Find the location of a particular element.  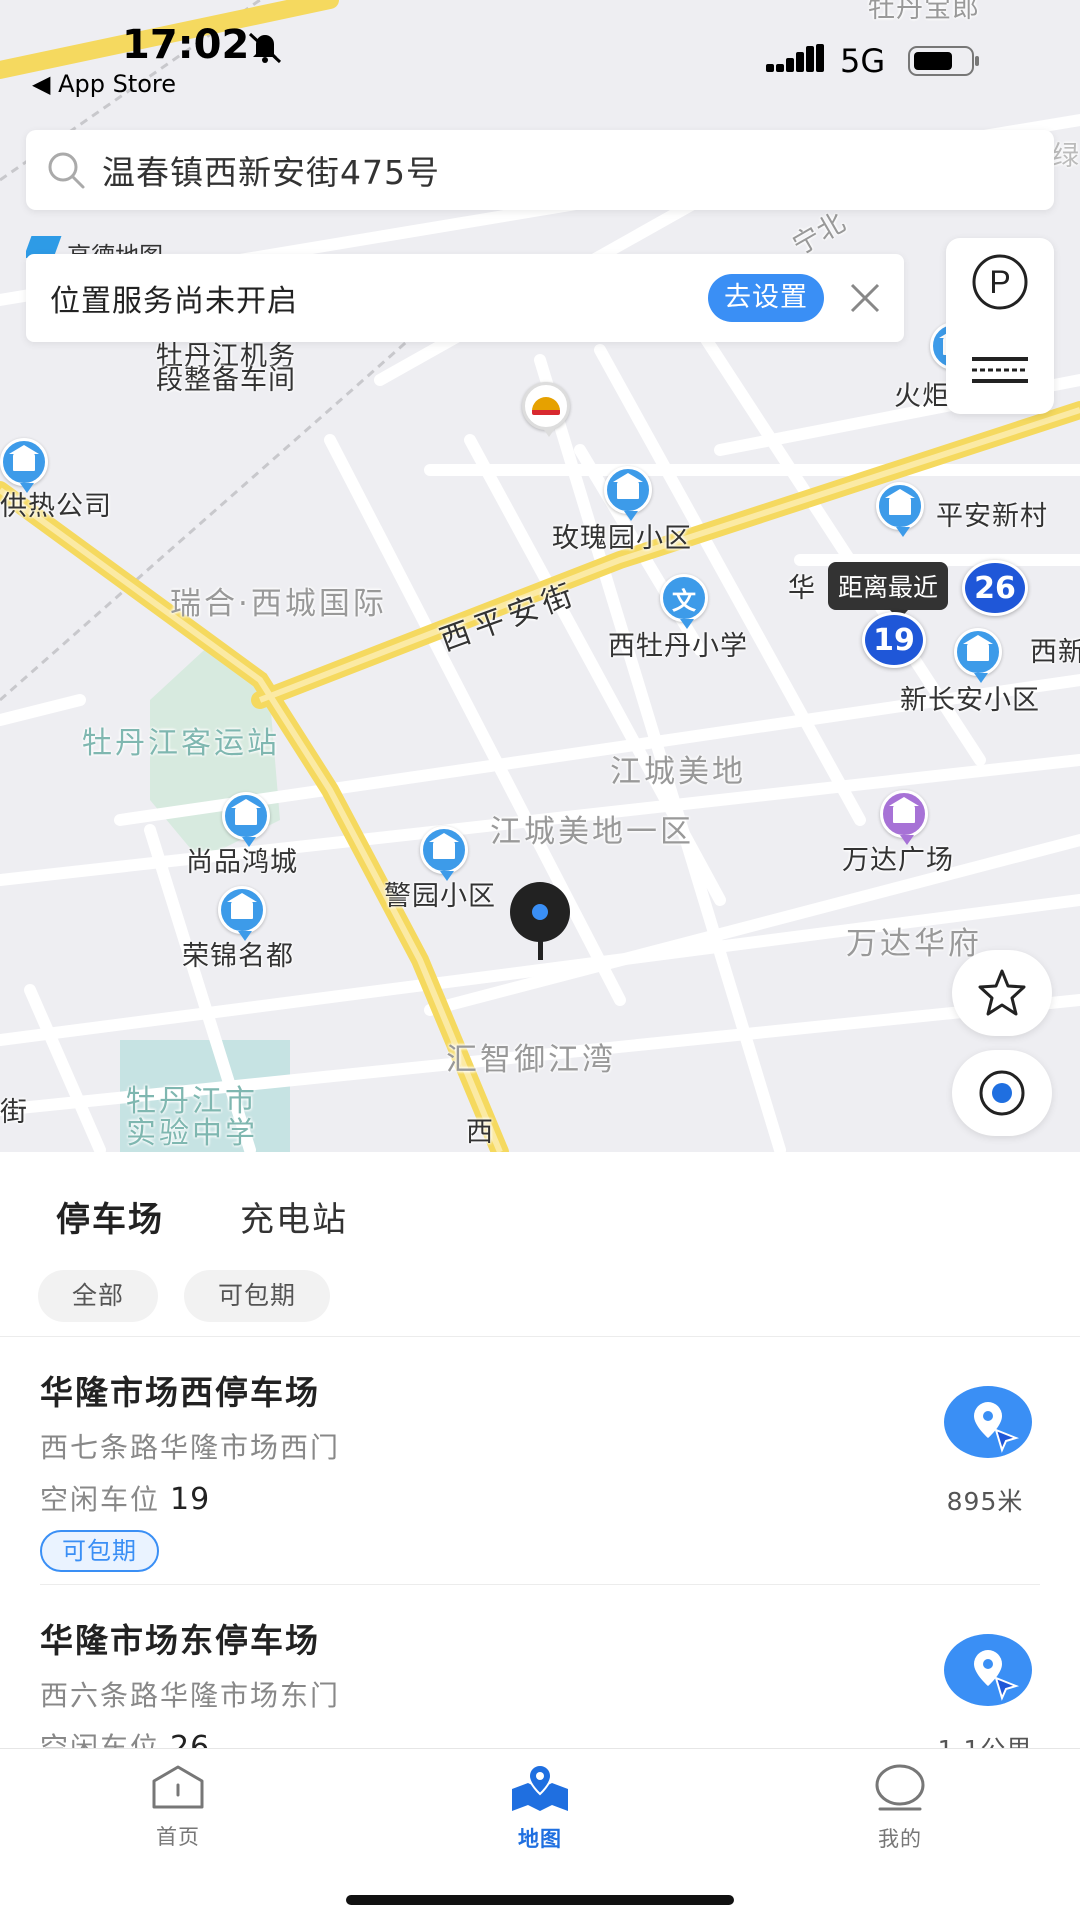

map-label: 火炬 is located at coordinates (922, 396).